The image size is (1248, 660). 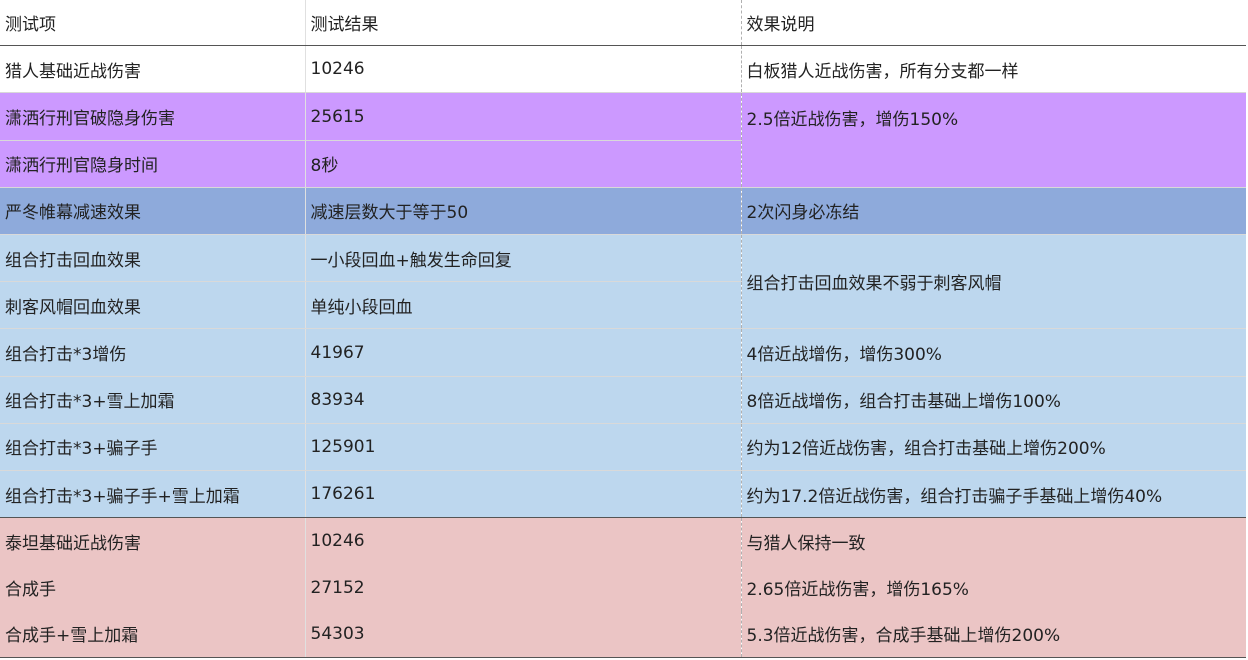 What do you see at coordinates (153, 69) in the screenshot?
I see `cell-item: 猎人基础近战伤害` at bounding box center [153, 69].